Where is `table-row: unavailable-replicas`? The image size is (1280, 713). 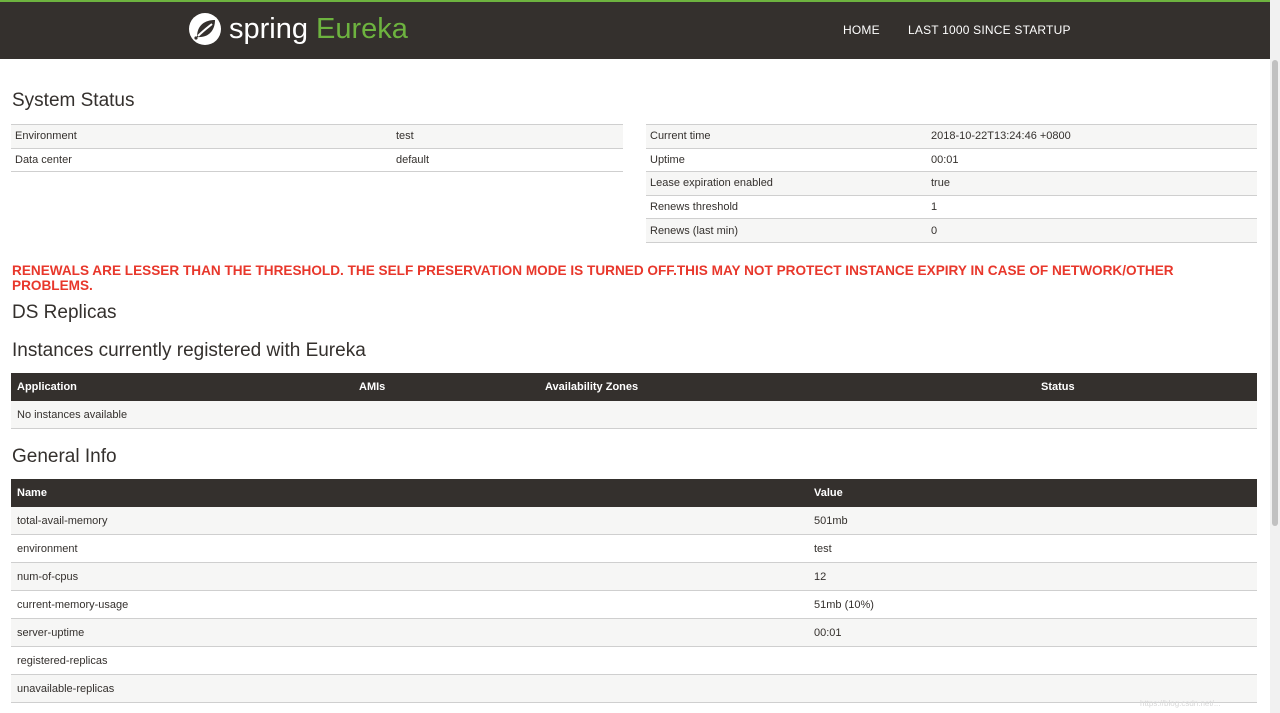
table-row: unavailable-replicas is located at coordinates (634, 688).